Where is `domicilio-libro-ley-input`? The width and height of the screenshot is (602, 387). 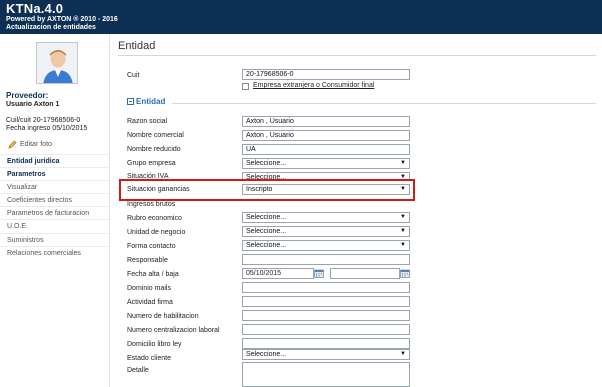 domicilio-libro-ley-input is located at coordinates (326, 343).